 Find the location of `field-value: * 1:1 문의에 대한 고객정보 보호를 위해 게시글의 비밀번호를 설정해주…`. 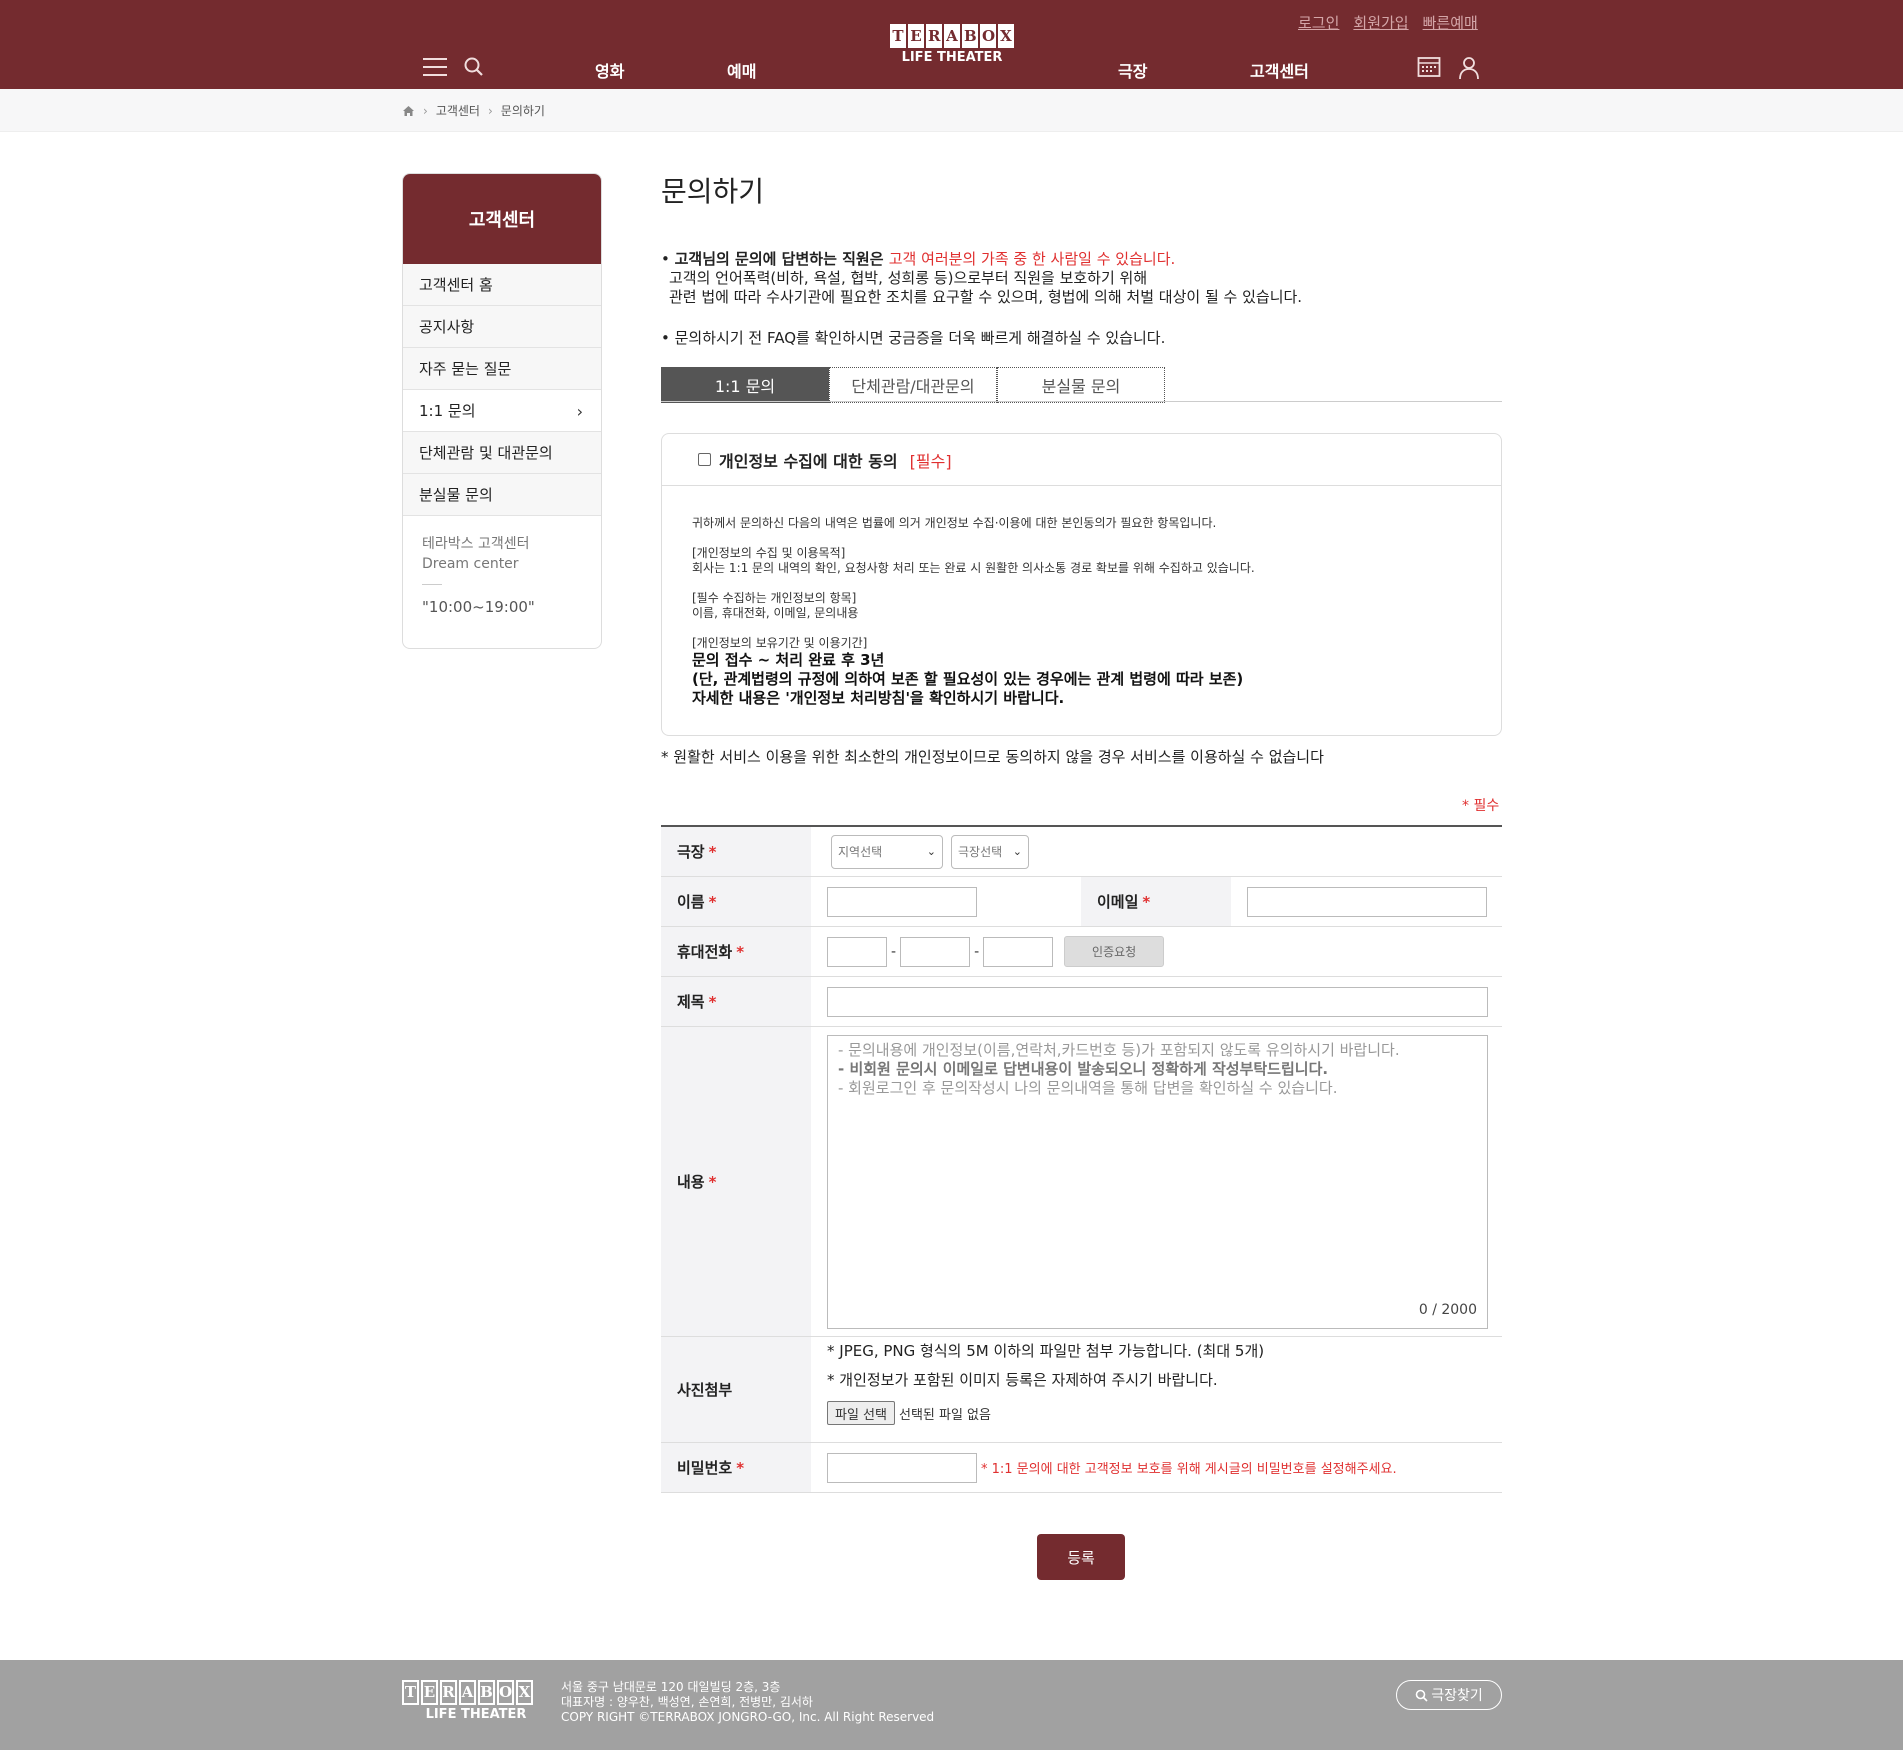

field-value: * 1:1 문의에 대한 고객정보 보호를 위해 게시글의 비밀번호를 설정해주… is located at coordinates (1156, 1467).